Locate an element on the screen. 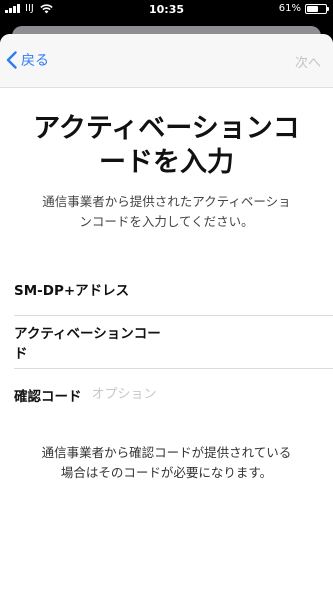 Image resolution: width=333 pixels, height=600 pixels. status-right: 61% is located at coordinates (303, 8).